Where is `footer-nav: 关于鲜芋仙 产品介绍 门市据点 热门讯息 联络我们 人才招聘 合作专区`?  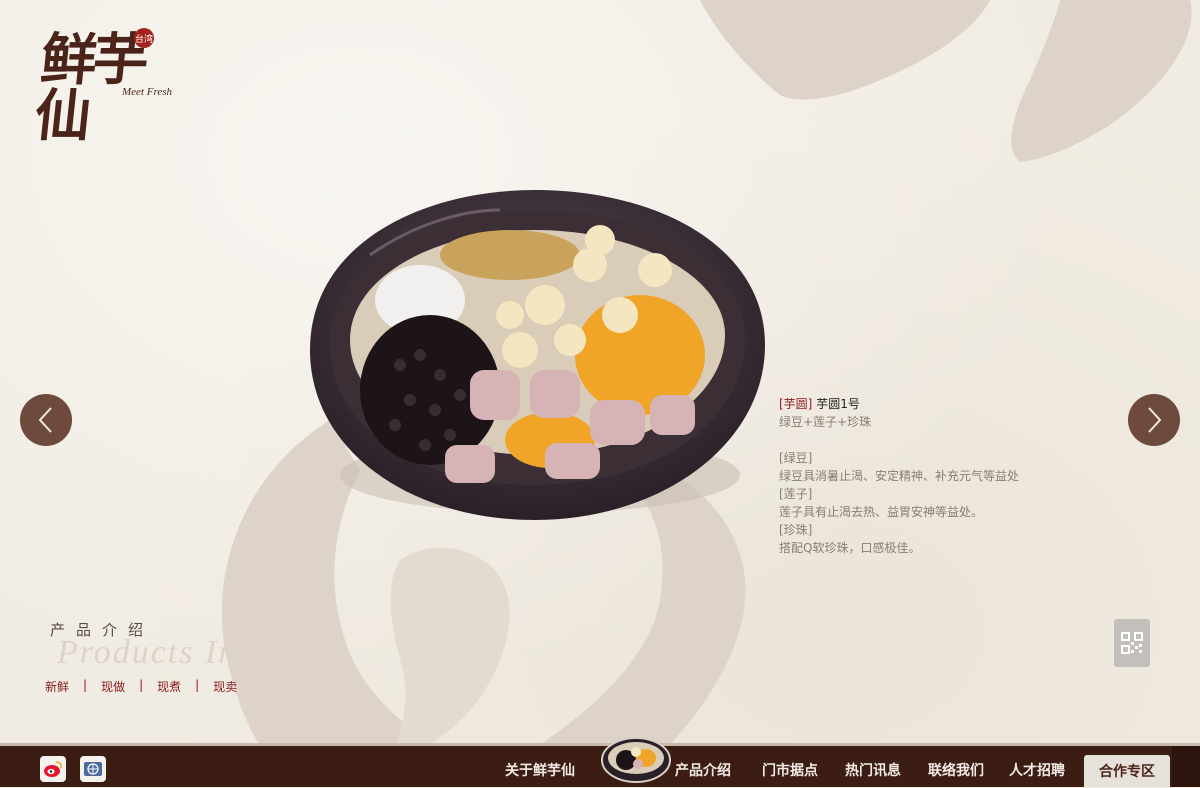
footer-nav: 关于鲜芋仙 产品介绍 门市据点 热门讯息 联络我们 人才招聘 合作专区 is located at coordinates (600, 762).